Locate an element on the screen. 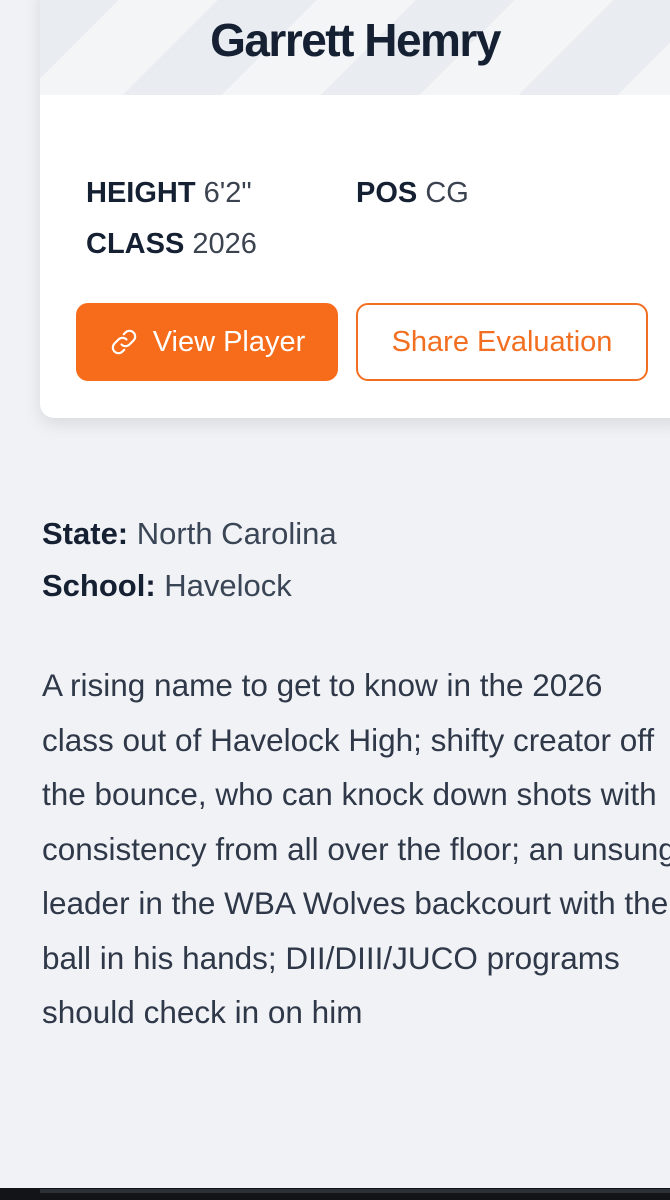 Image resolution: width=670 pixels, height=1200 pixels. pos-value: CG is located at coordinates (447, 193).